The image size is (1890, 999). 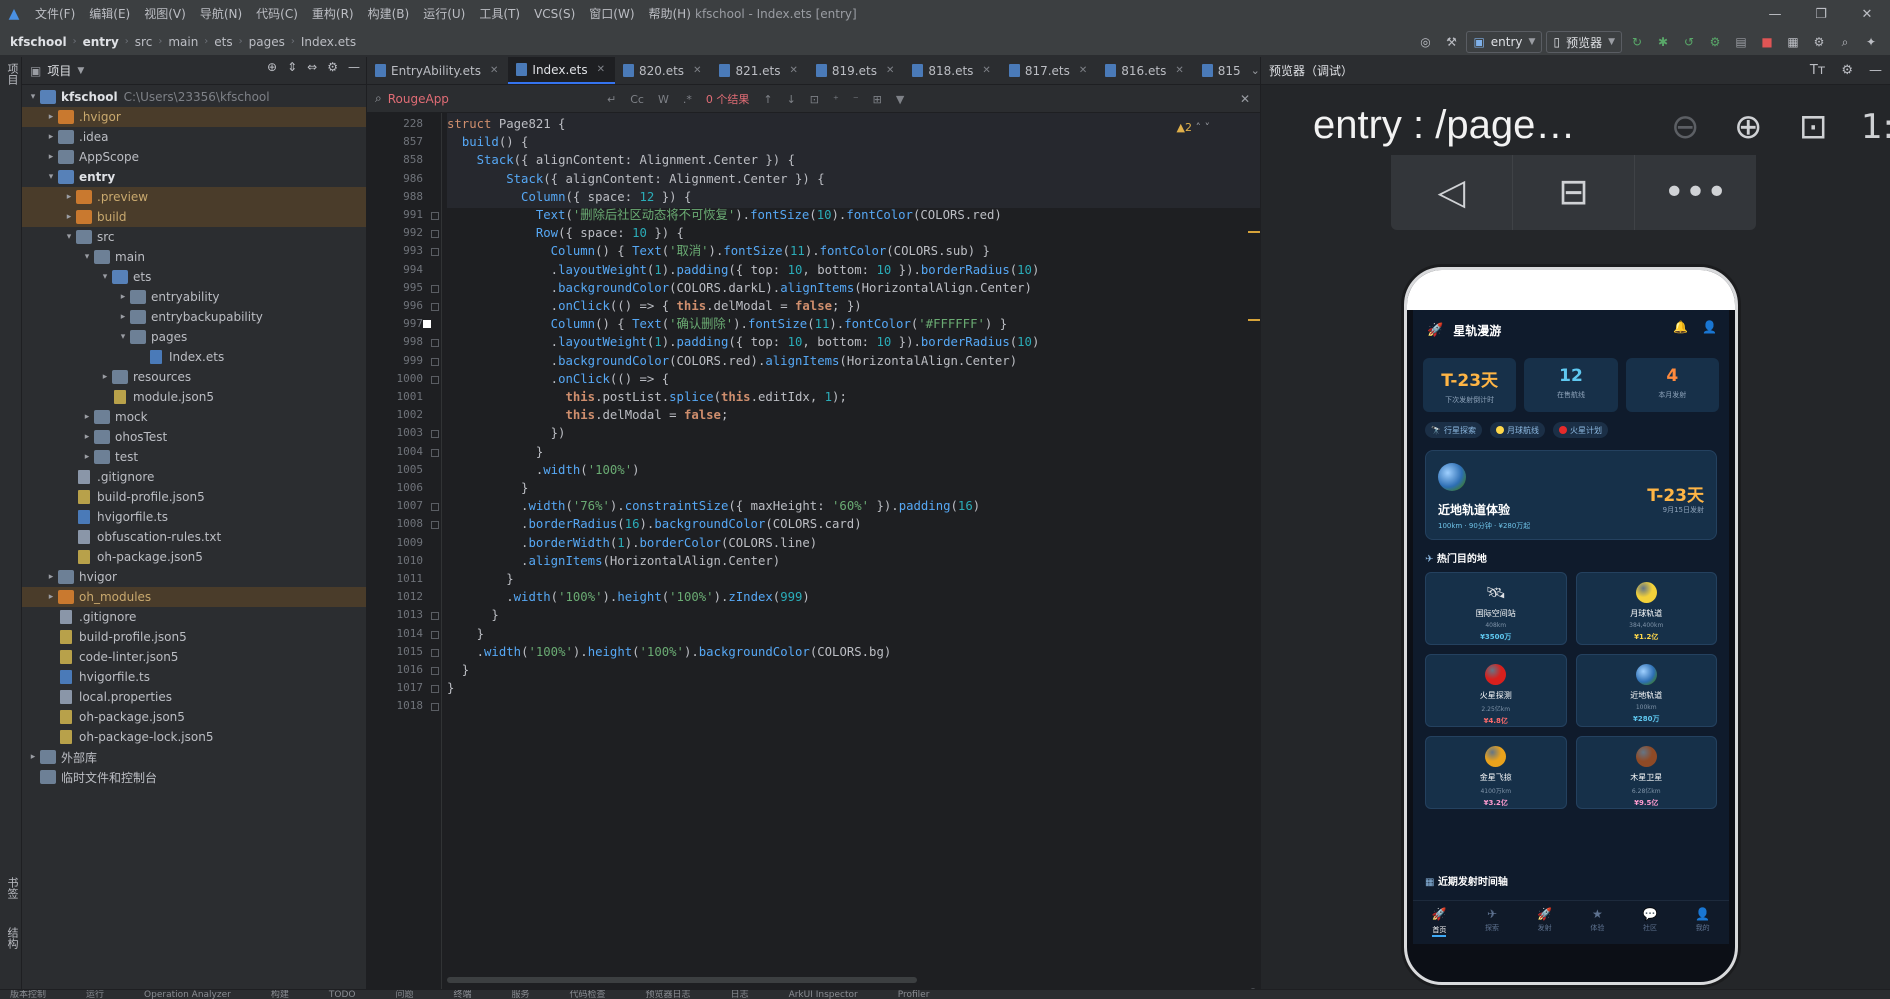 What do you see at coordinates (1646, 772) in the screenshot?
I see `destination-card: 木星卫星 6.28亿km ¥9.5亿` at bounding box center [1646, 772].